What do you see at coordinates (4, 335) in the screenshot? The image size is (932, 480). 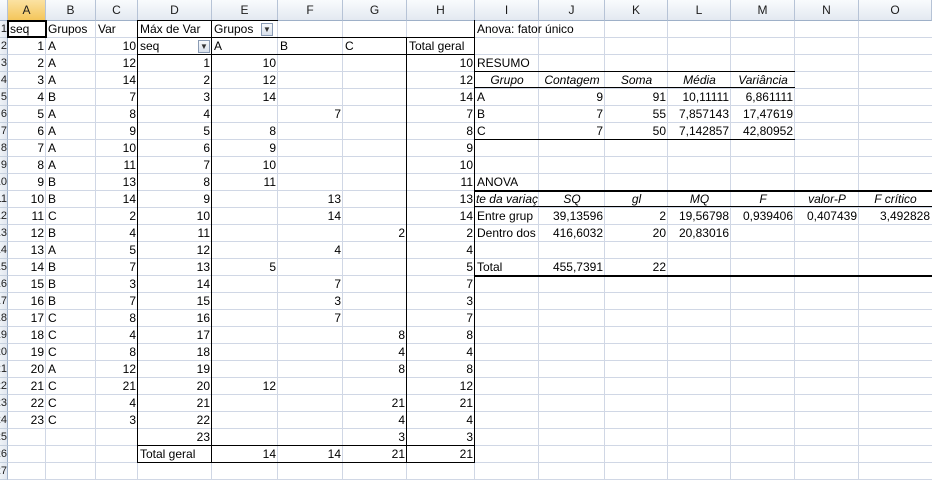 I see `row-header-19: 19` at bounding box center [4, 335].